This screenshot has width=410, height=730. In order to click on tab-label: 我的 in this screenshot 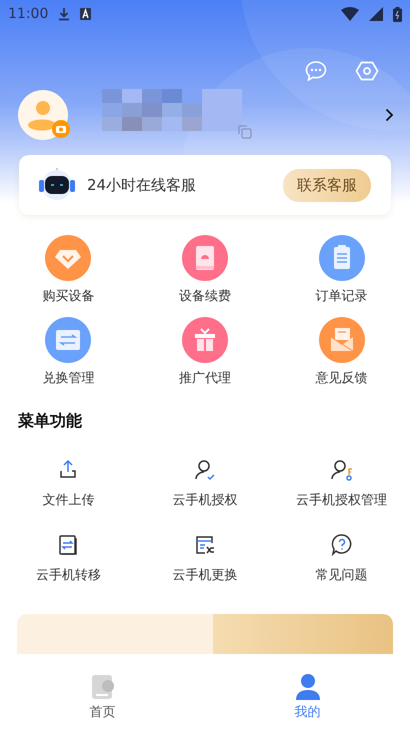, I will do `click(307, 712)`.